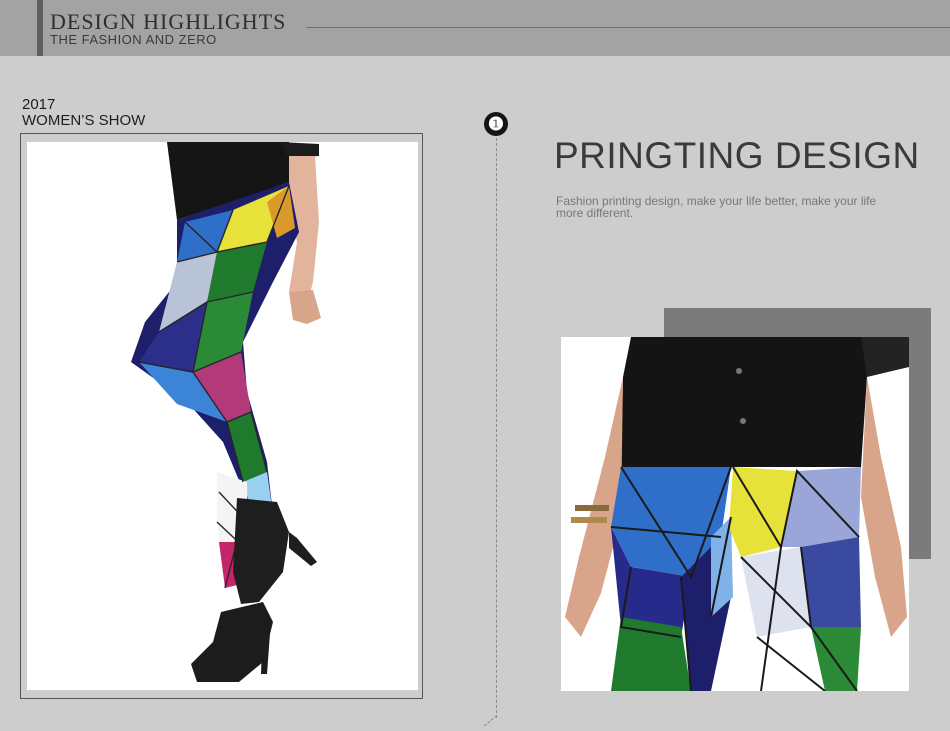  What do you see at coordinates (496, 423) in the screenshot?
I see `dashed-divider` at bounding box center [496, 423].